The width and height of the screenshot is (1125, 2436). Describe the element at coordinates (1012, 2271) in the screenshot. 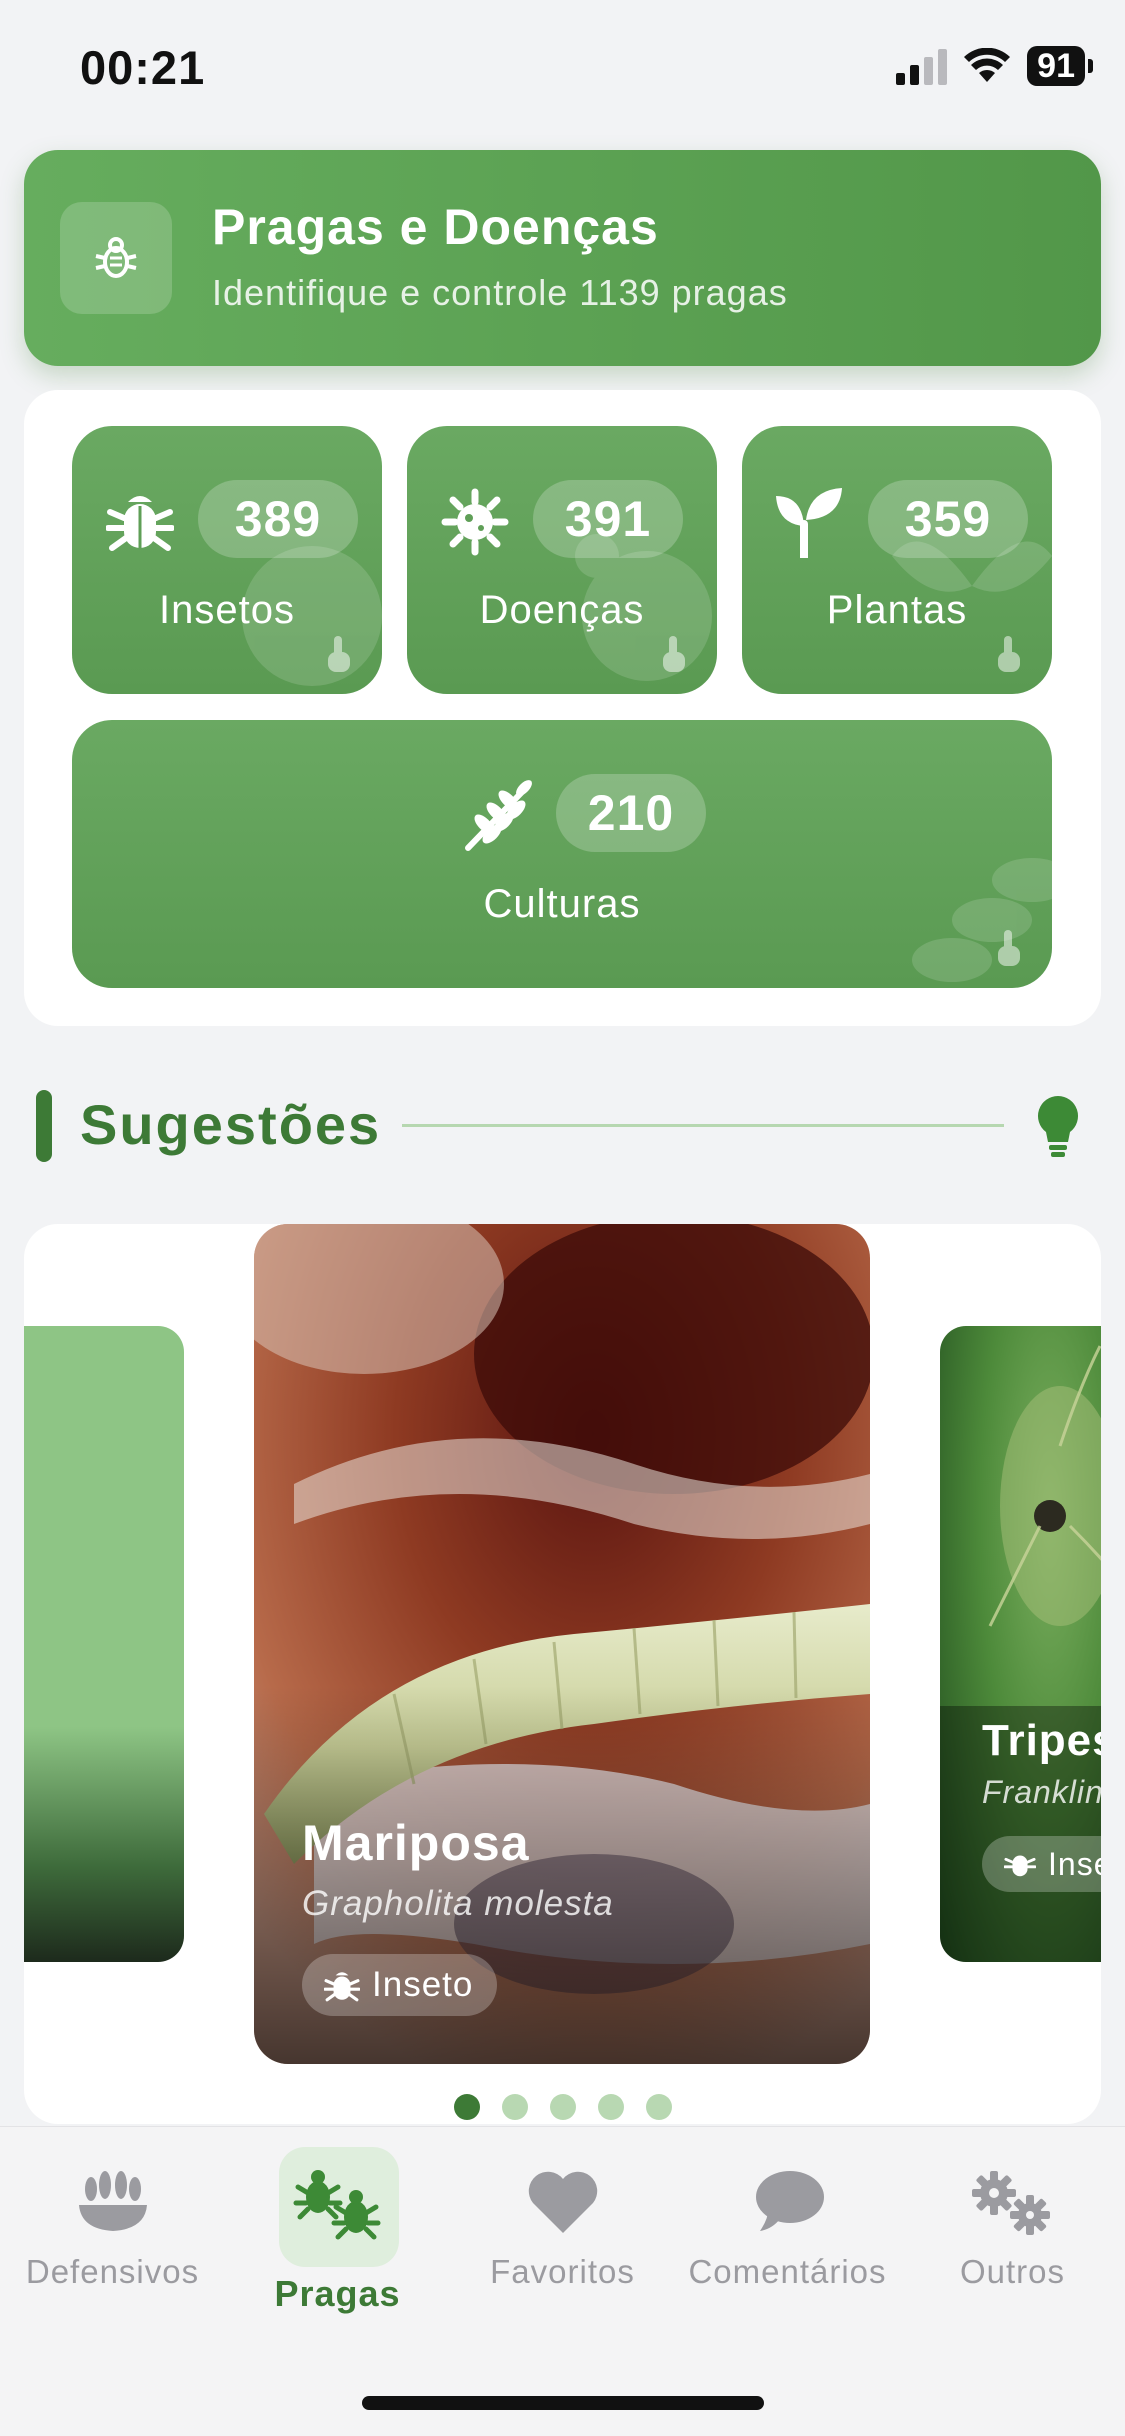

I see `nav-label: Outros` at that location.